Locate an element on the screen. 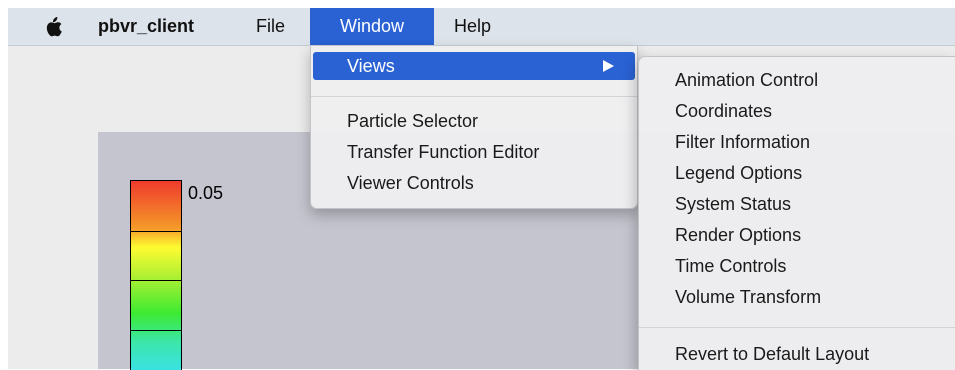 The height and width of the screenshot is (370, 955). help-menu: Help is located at coordinates (472, 26).